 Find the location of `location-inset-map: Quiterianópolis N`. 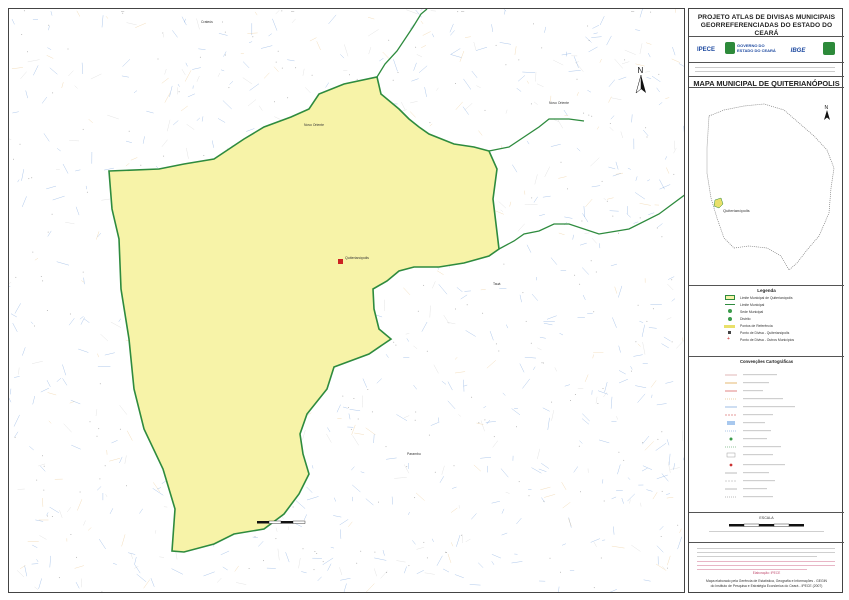

location-inset-map: Quiterianópolis N is located at coordinates (766, 187).